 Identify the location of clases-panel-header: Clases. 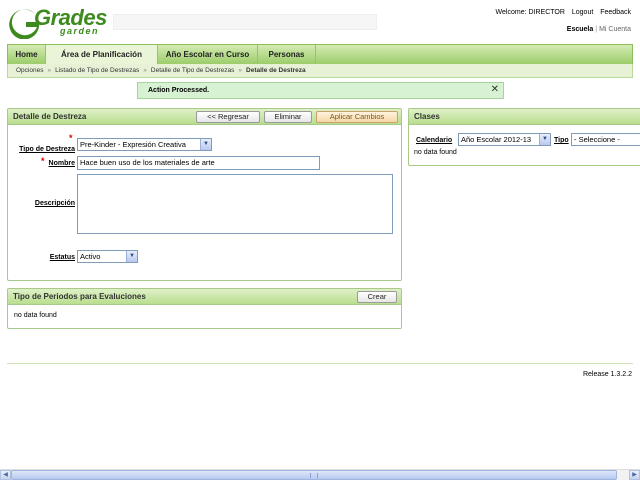
(524, 117).